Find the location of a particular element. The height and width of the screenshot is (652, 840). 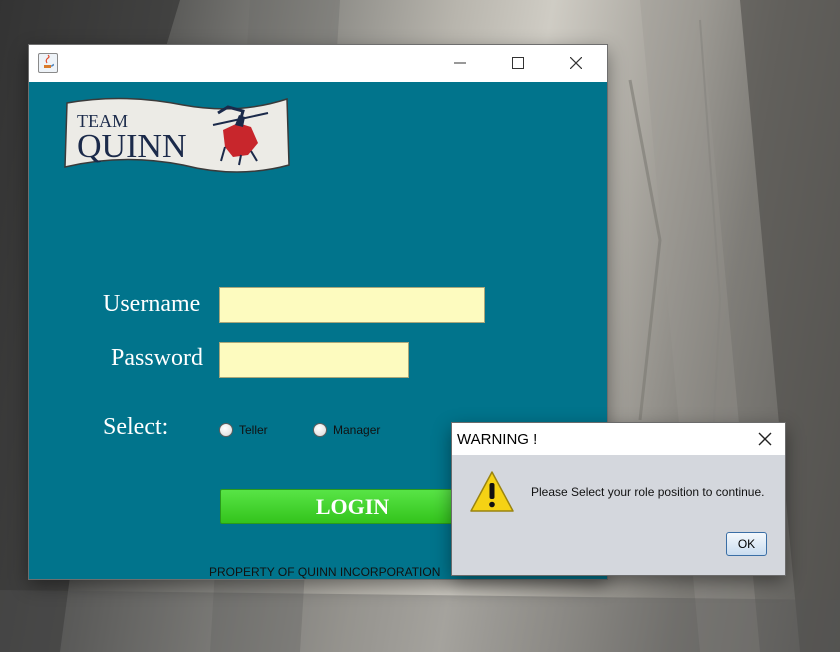

dialog-titlebar: WARNING ! is located at coordinates (618, 439).